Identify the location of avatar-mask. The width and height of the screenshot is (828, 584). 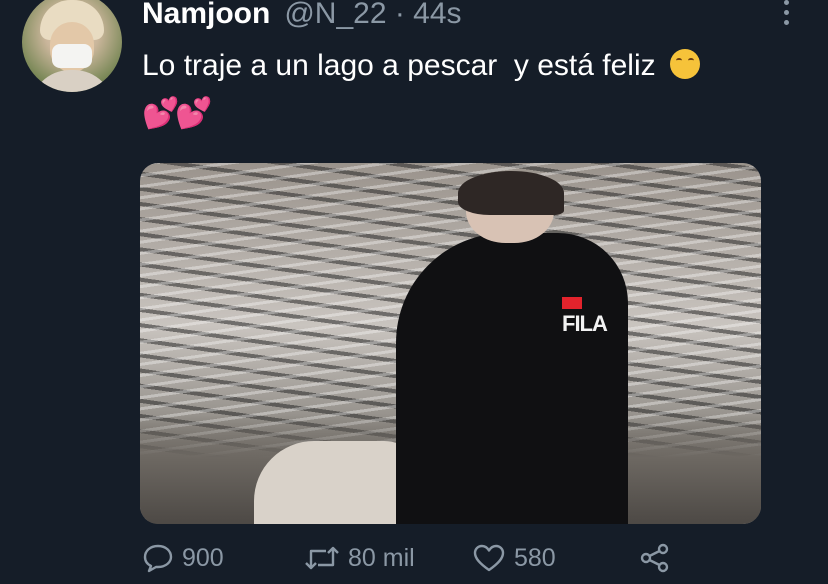
(72, 56).